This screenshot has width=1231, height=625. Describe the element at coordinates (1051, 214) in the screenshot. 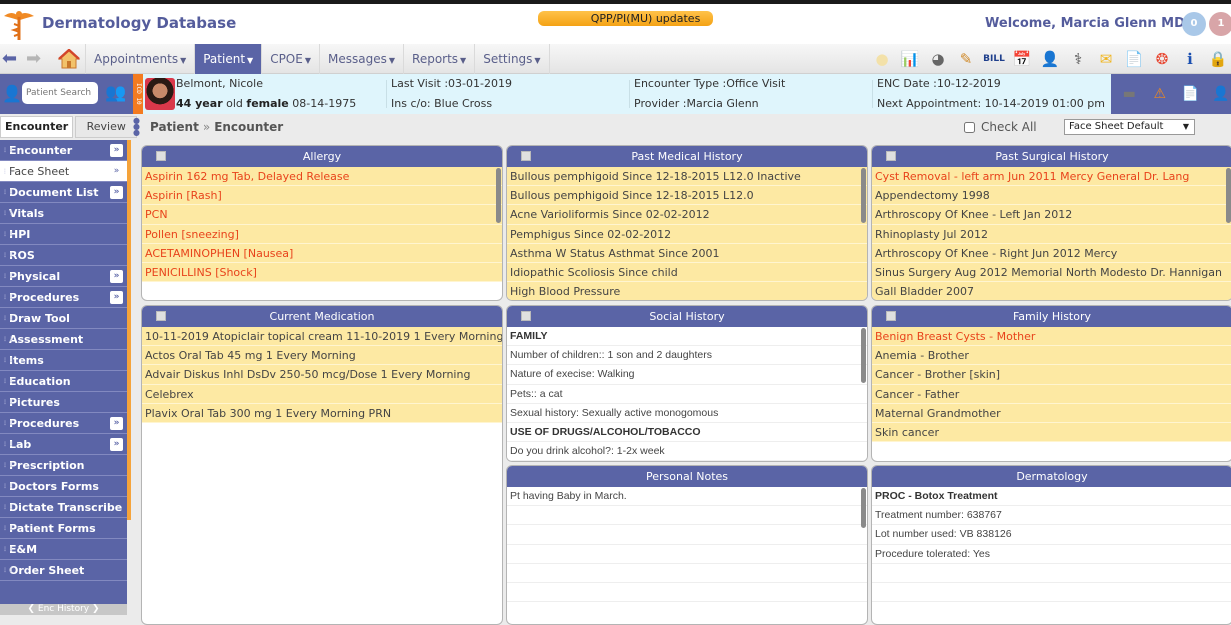

I see `list-item: Arthroscopy Of Knee - Left Jan 2012` at that location.